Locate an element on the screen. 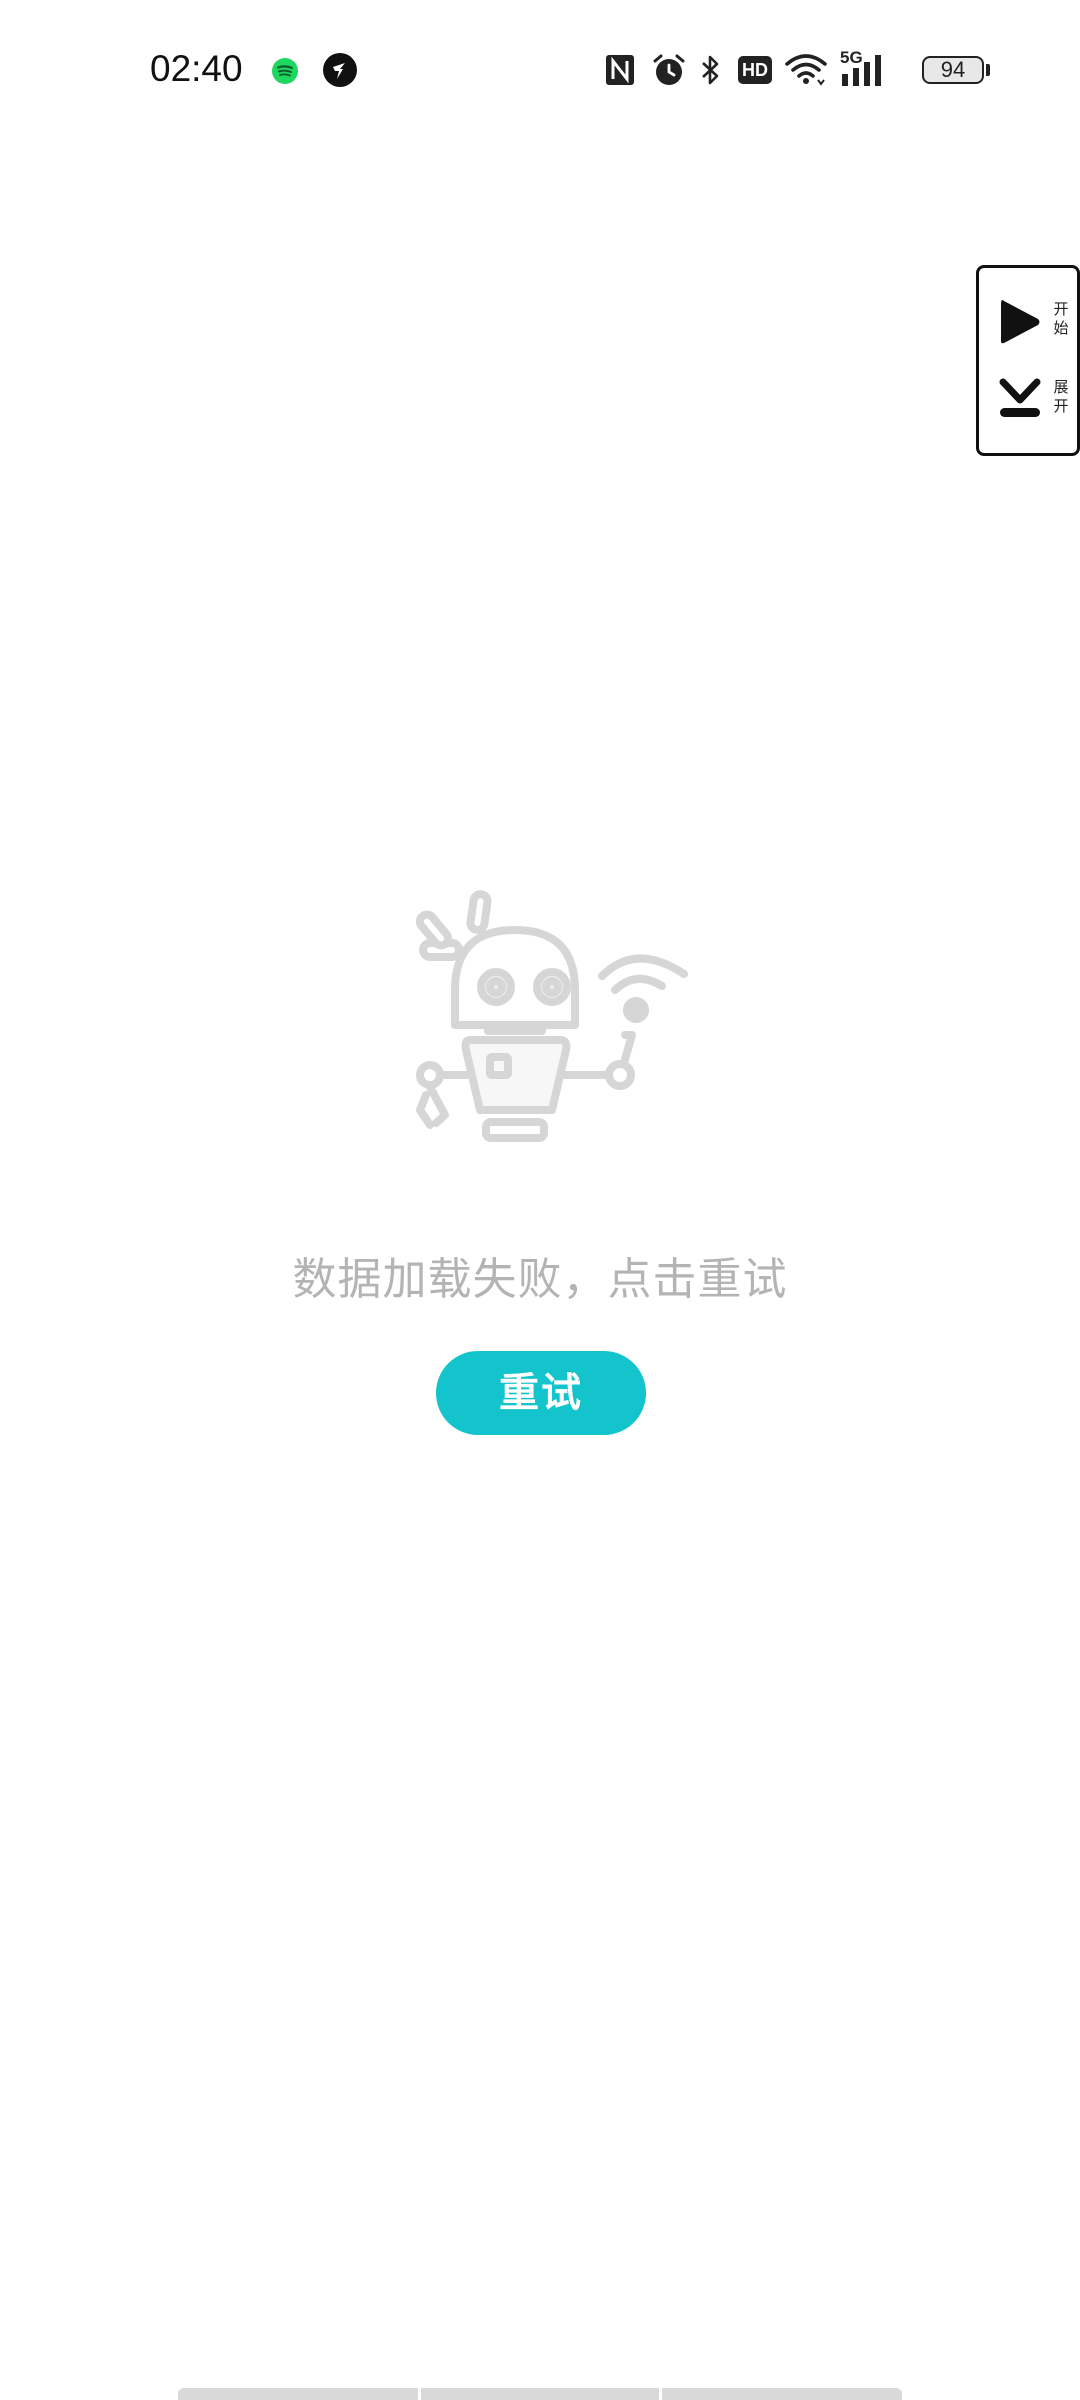 The image size is (1080, 2400). expand-label: 展开 is located at coordinates (1061, 396).